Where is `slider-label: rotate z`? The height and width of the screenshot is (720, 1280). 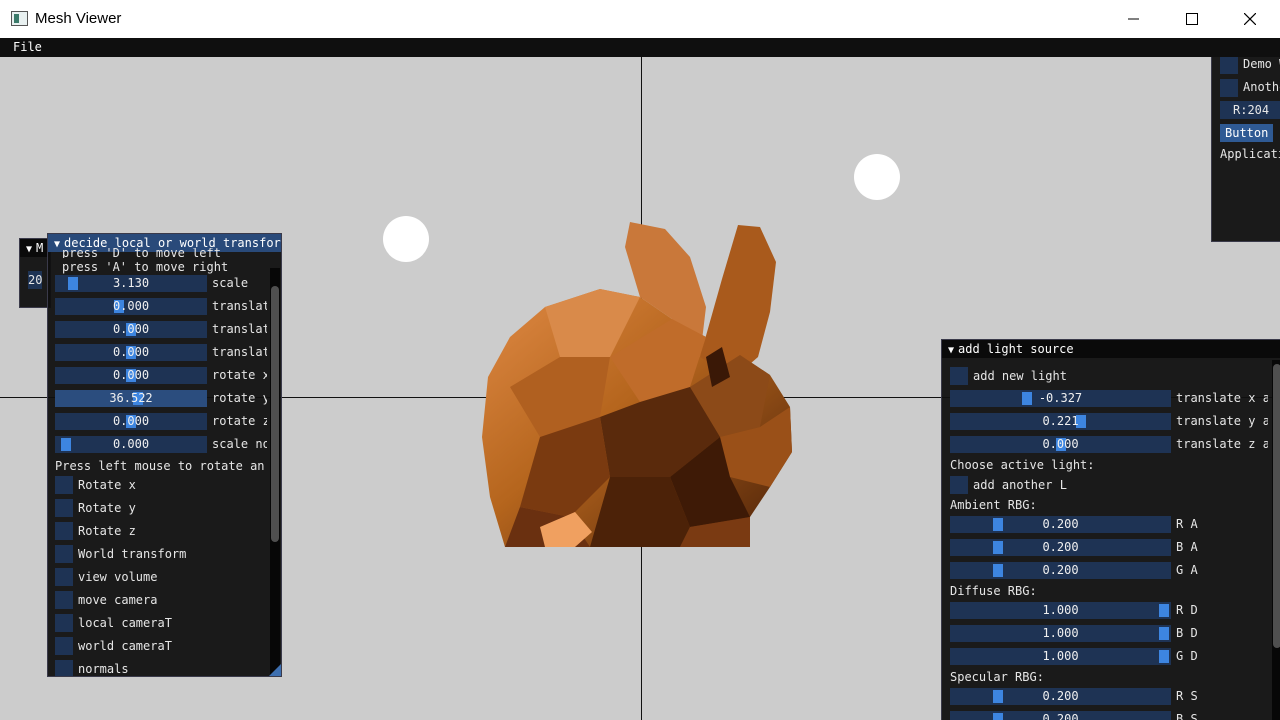
slider-label: rotate z is located at coordinates (239, 421).